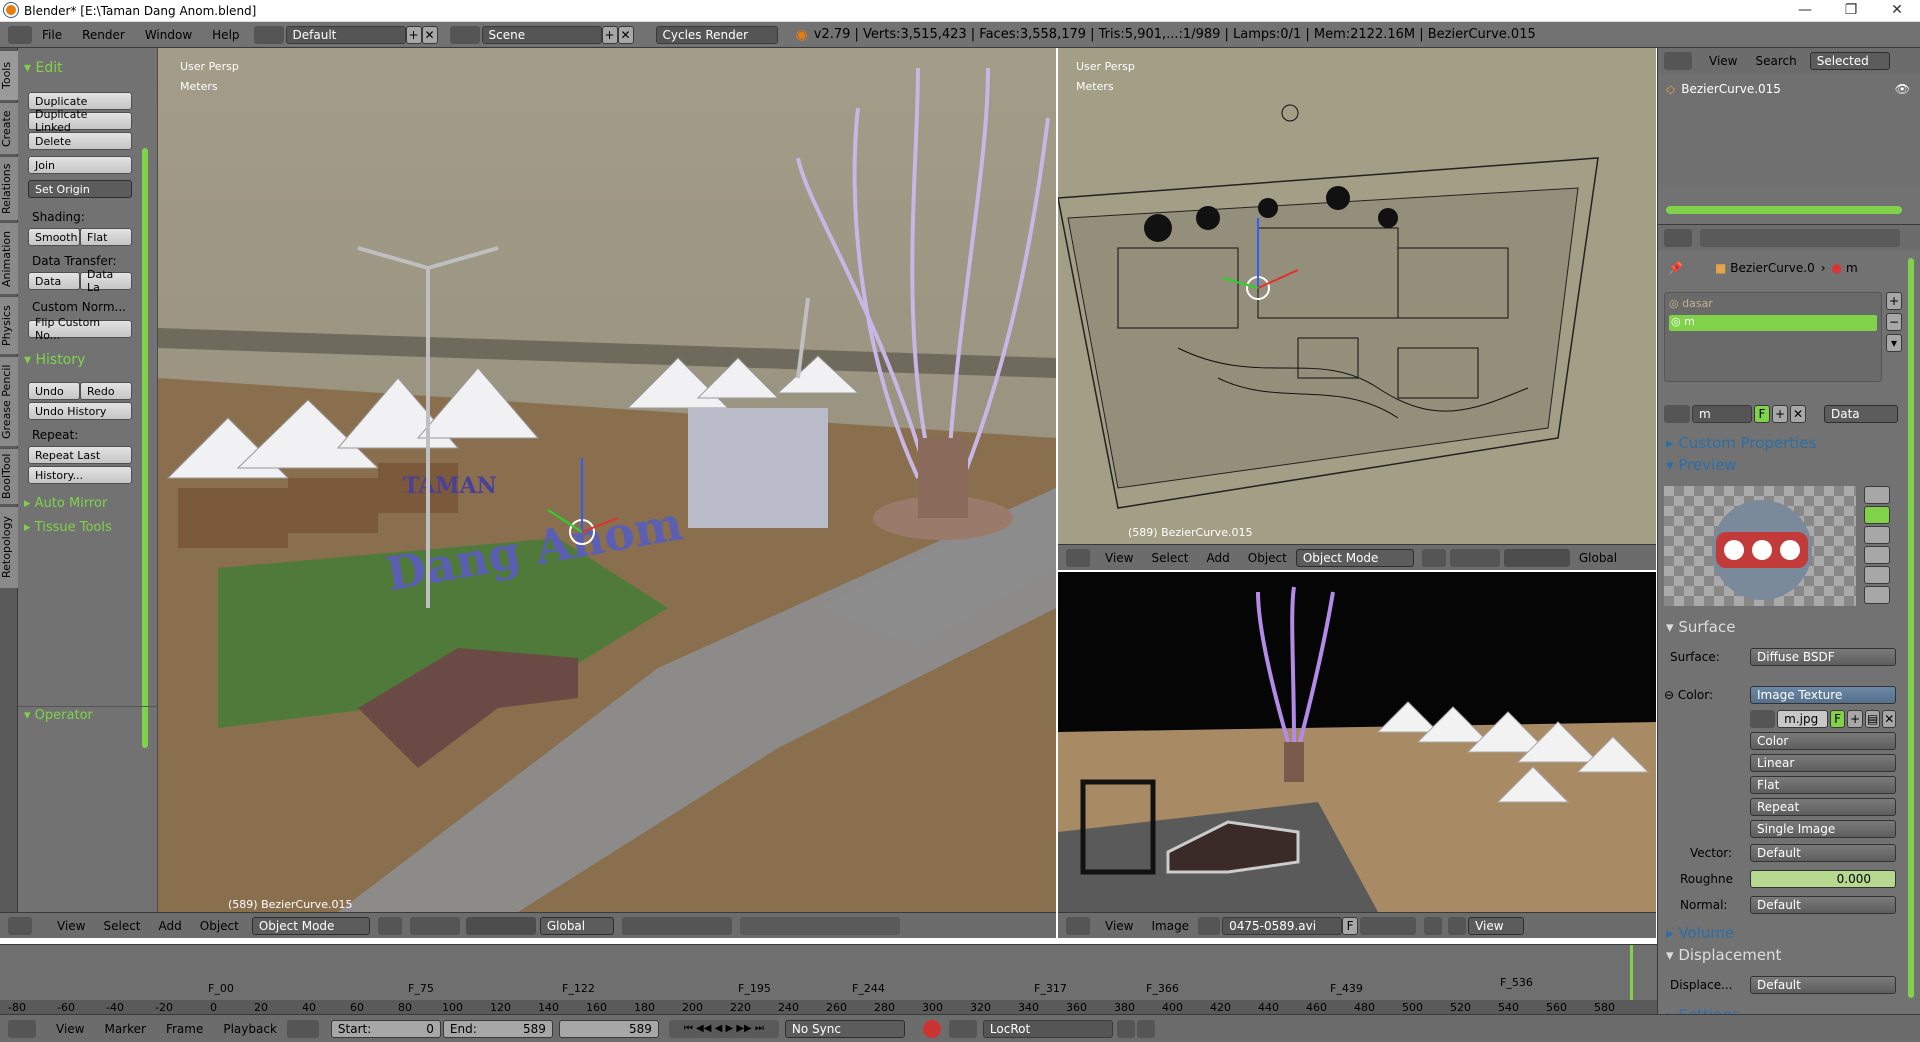 The image size is (1920, 1042). Describe the element at coordinates (1823, 741) in the screenshot. I see `color-space-select: Color` at that location.